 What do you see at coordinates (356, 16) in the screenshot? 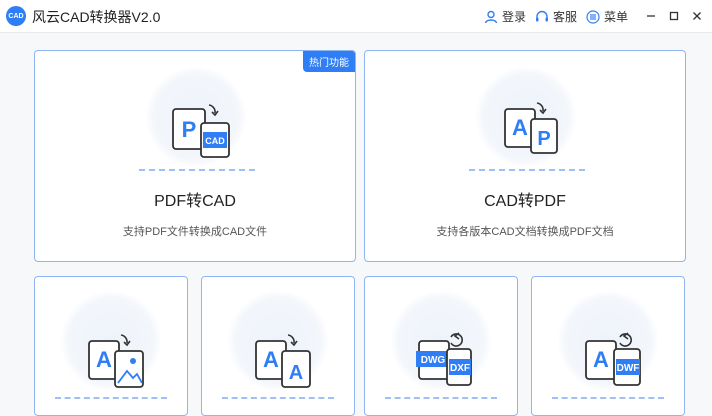
I see `title-bar: CAD 风云CAD转换器V2.0 登录 客服 菜单` at bounding box center [356, 16].